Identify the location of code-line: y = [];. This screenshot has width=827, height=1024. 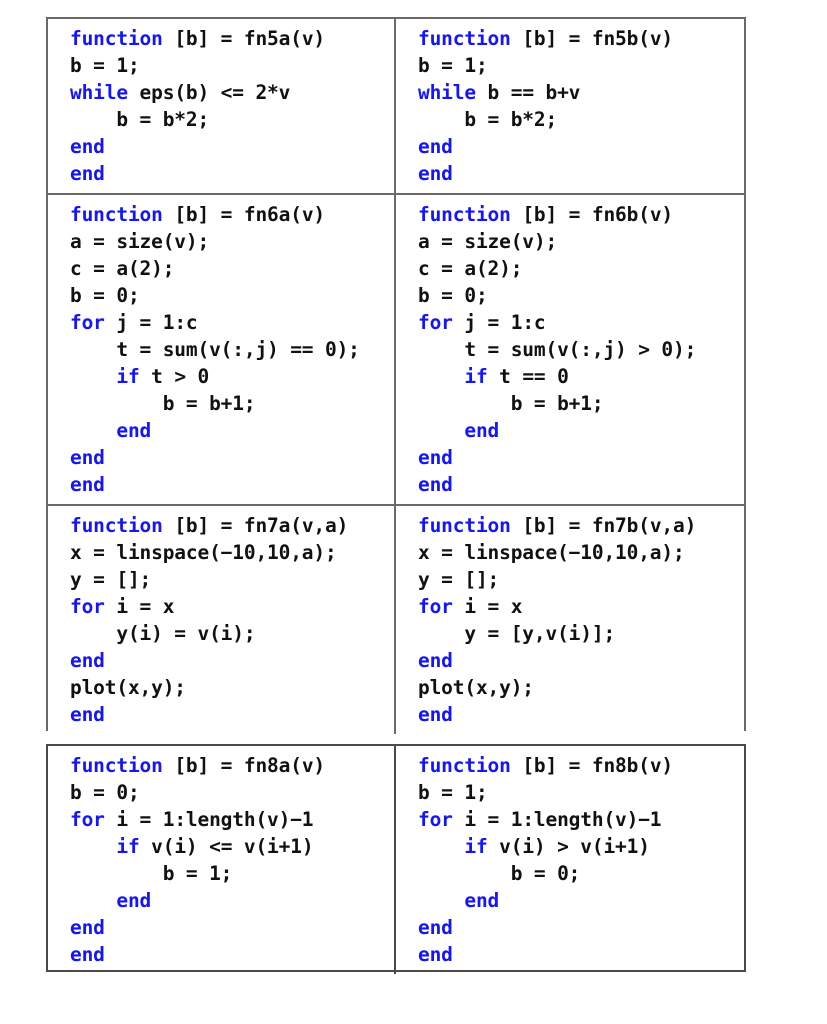
(581, 579).